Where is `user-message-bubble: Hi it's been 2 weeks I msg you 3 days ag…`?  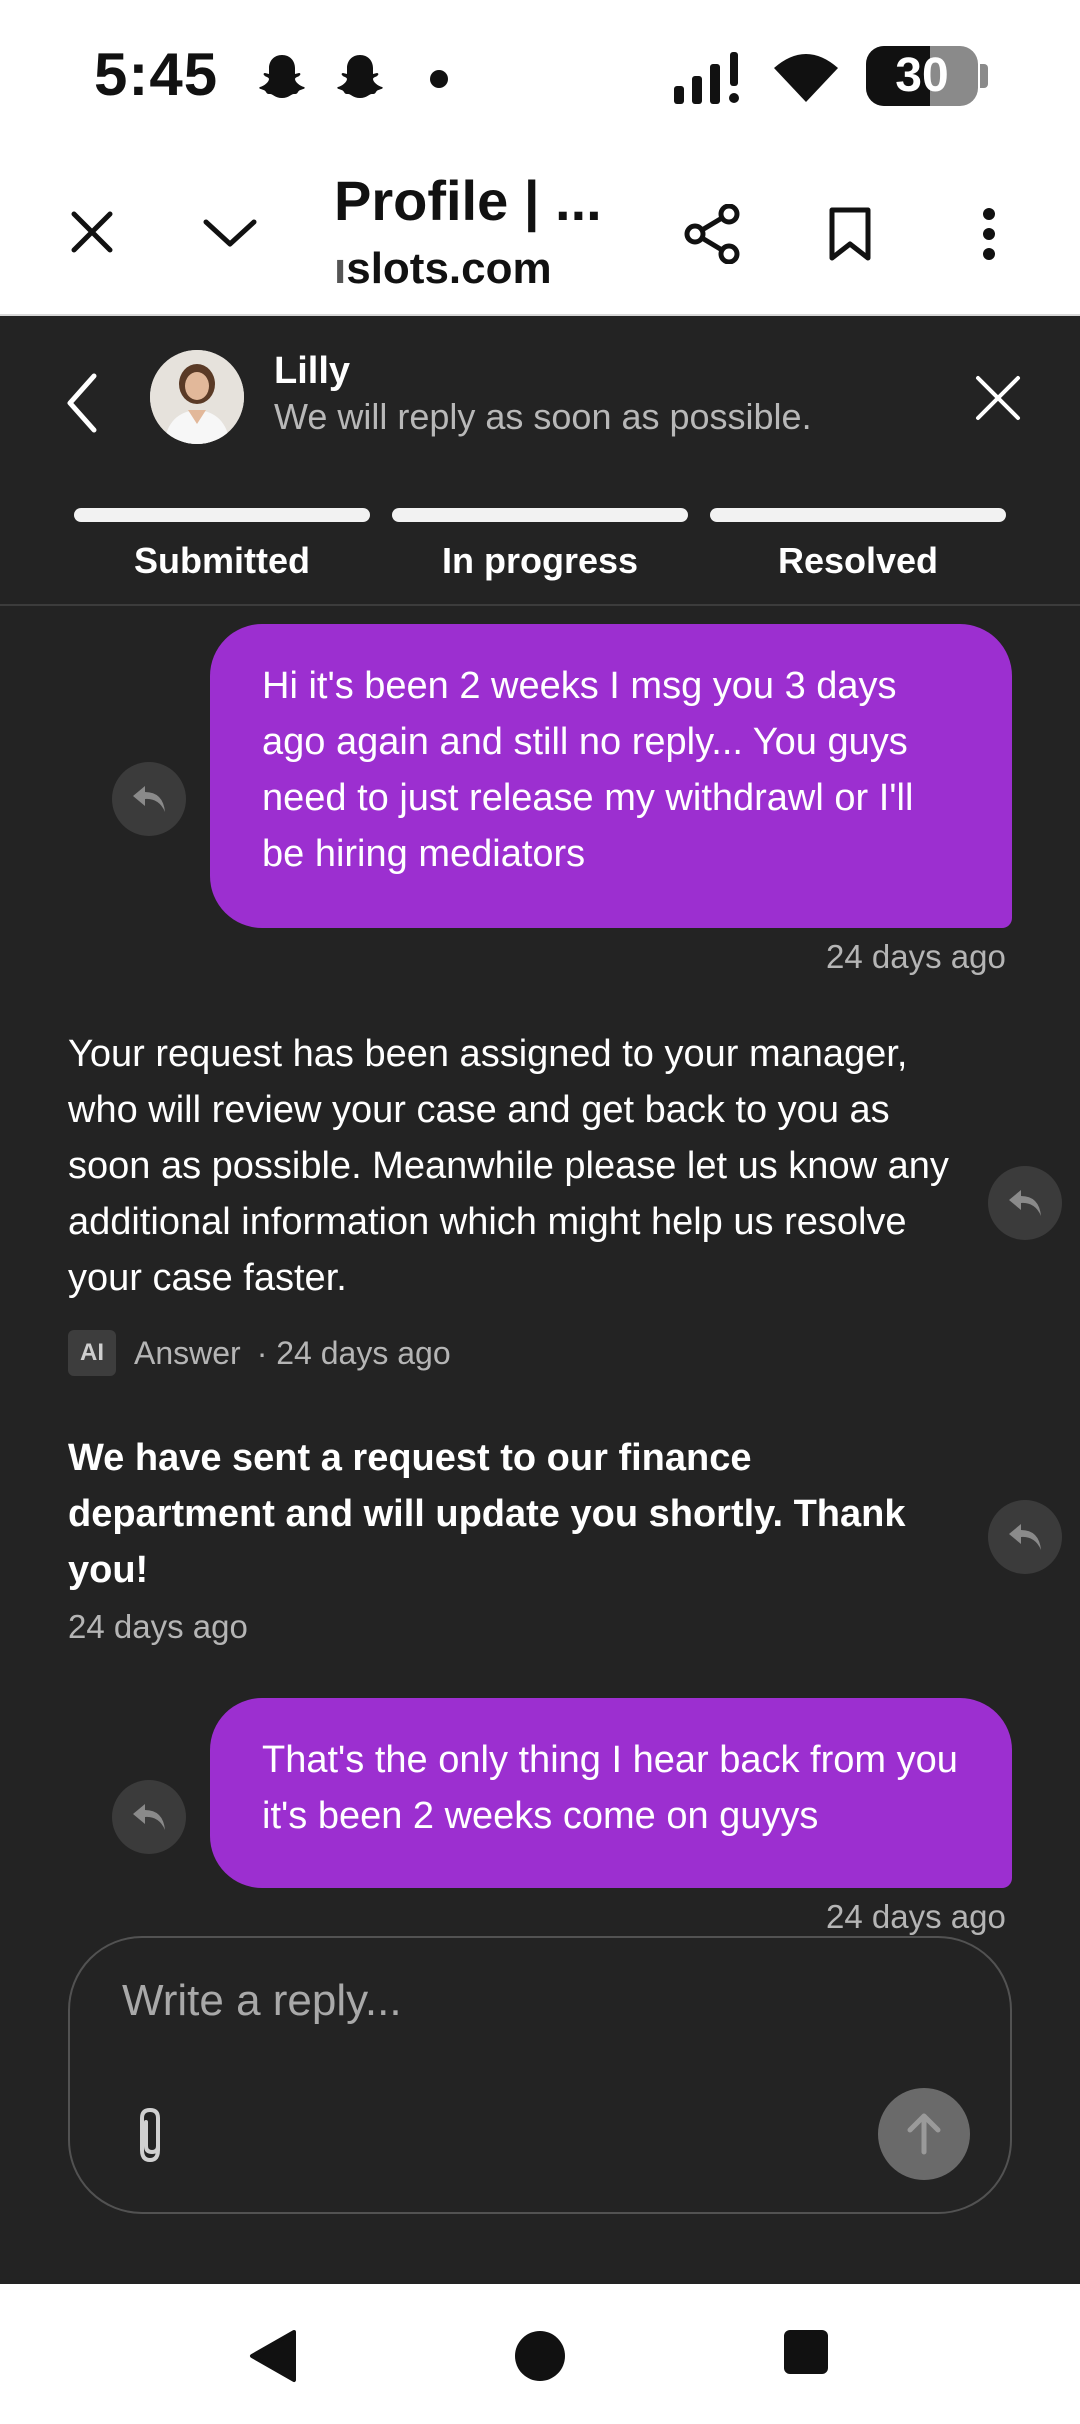 user-message-bubble: Hi it's been 2 weeks I msg you 3 days ag… is located at coordinates (611, 776).